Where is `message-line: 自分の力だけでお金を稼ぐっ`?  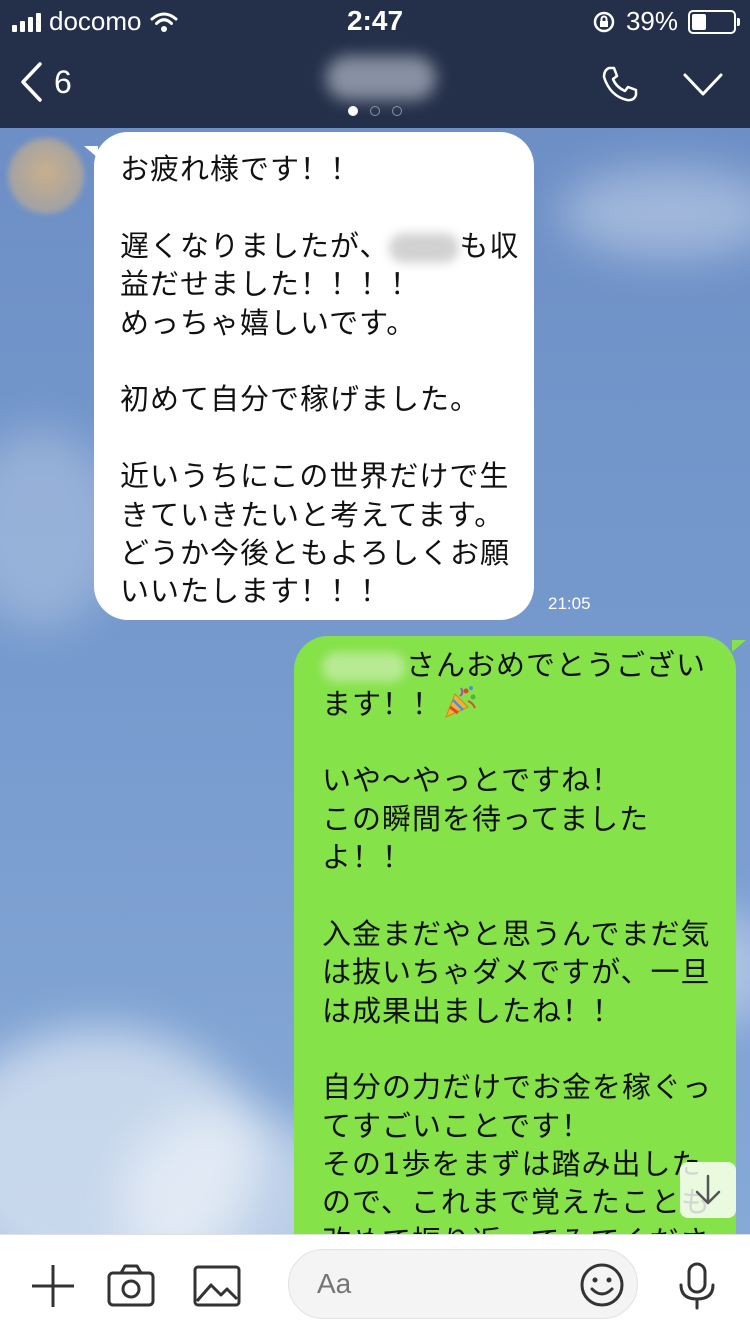
message-line: 自分の力だけでお金を稼ぐっ is located at coordinates (517, 1087).